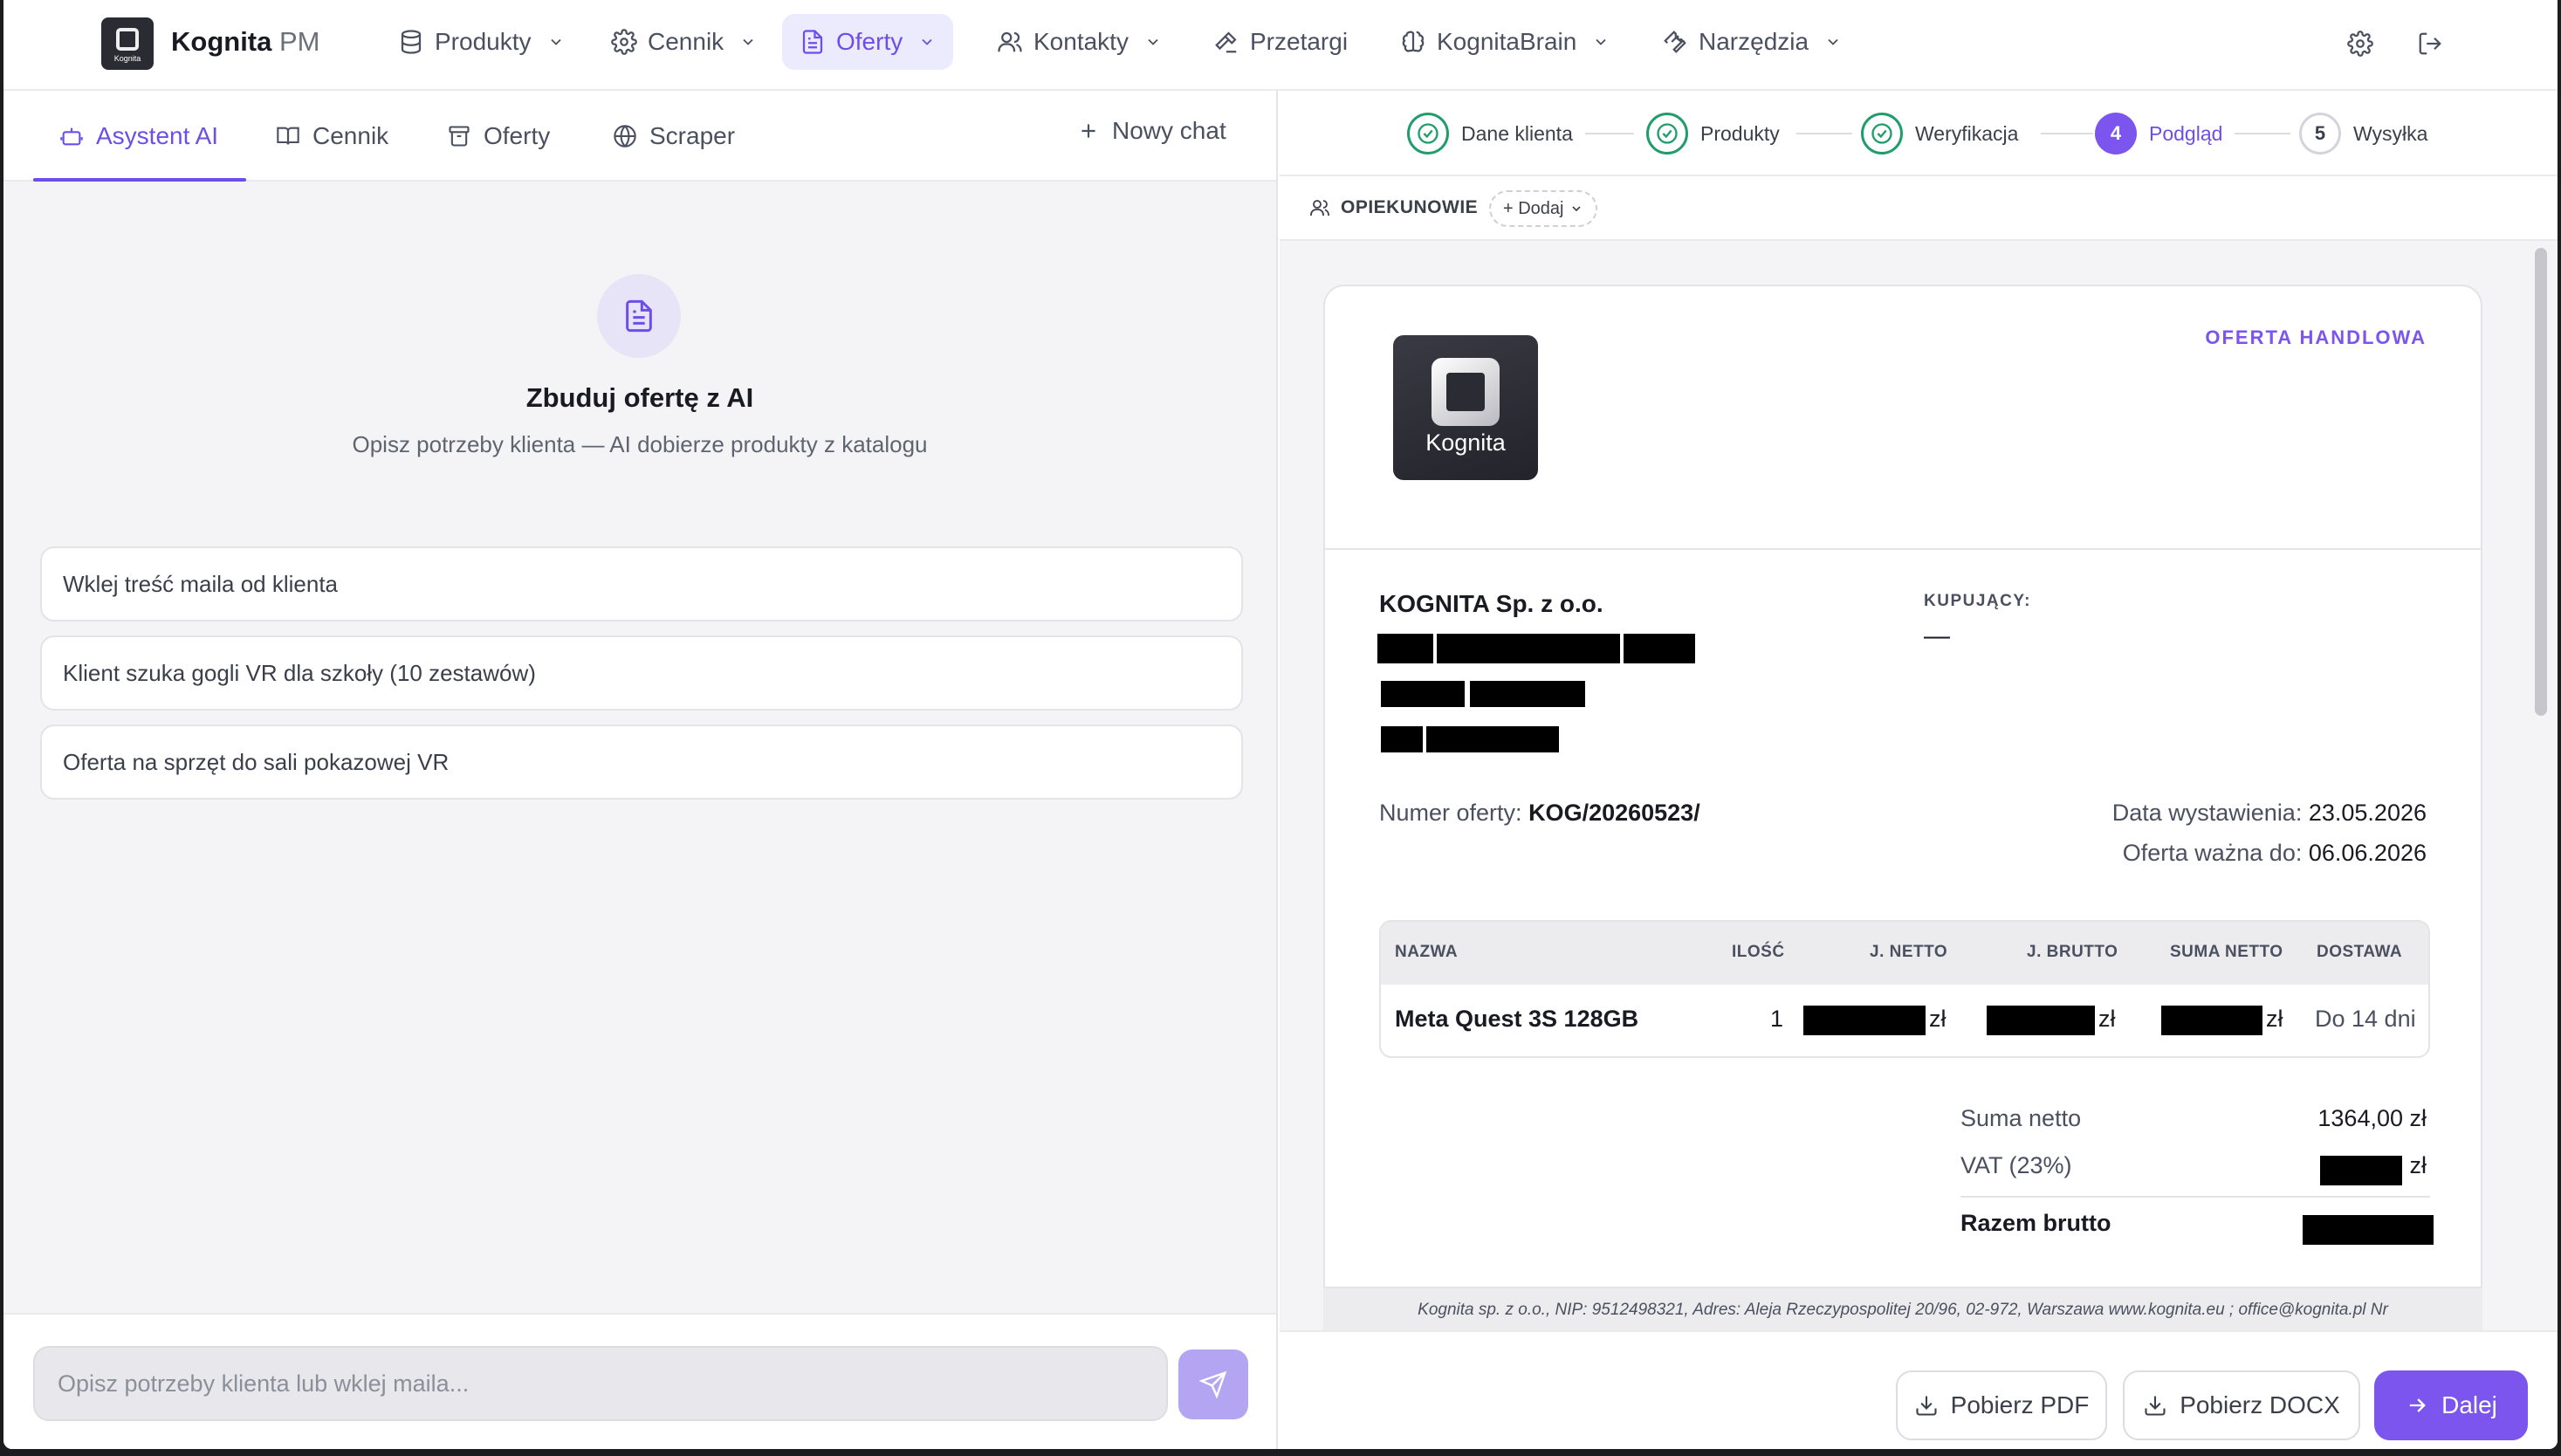 The width and height of the screenshot is (2561, 1456). I want to click on column-header: J. NETTO, so click(1909, 952).